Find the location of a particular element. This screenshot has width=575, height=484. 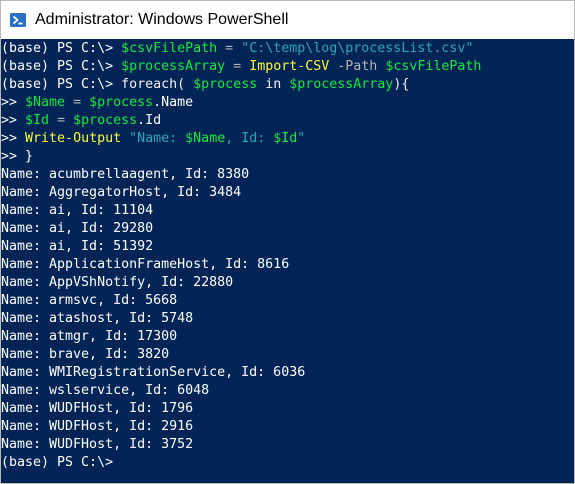

console-text: Name: WUDFHost, Id: 1796 is located at coordinates (97, 408).